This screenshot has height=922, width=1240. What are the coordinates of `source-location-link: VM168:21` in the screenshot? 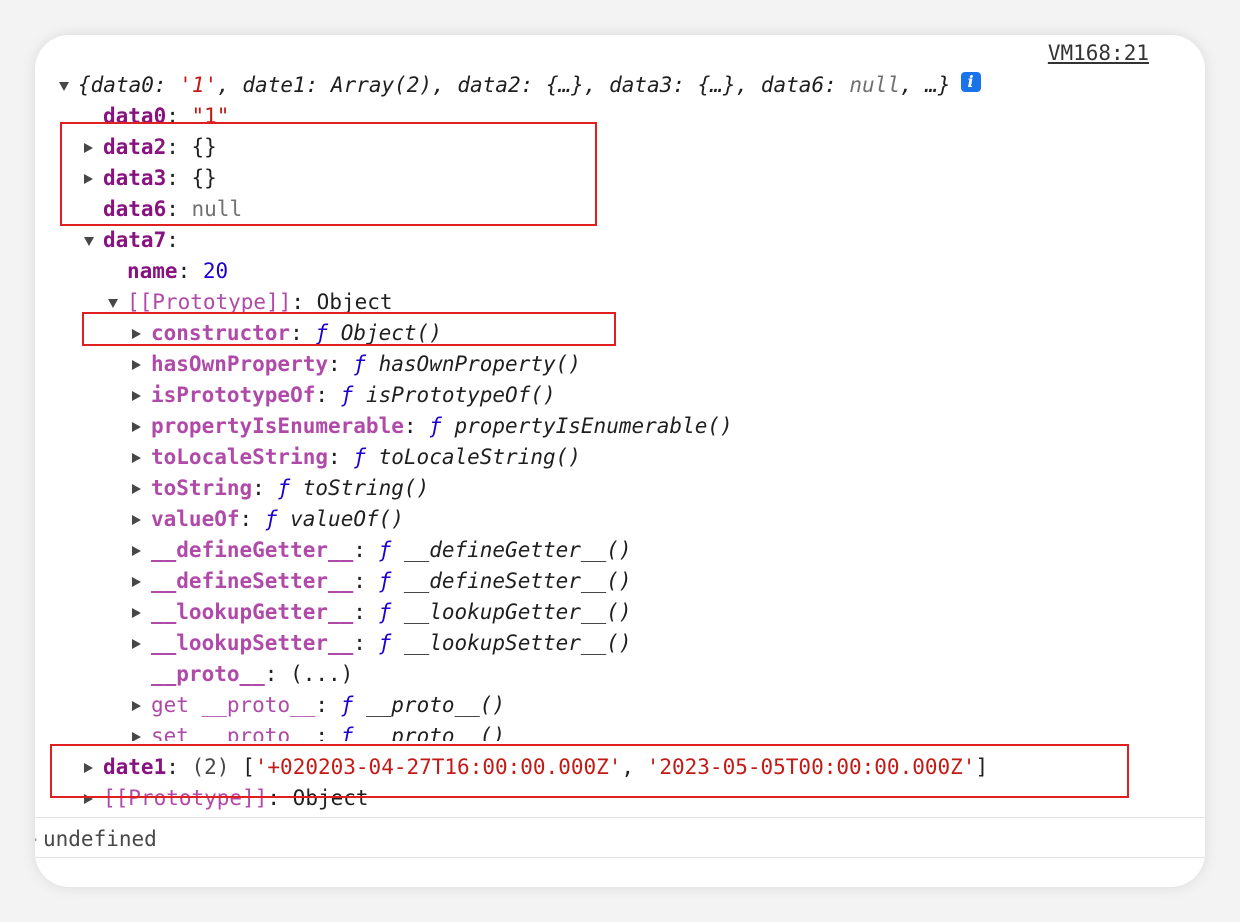 It's located at (1098, 53).